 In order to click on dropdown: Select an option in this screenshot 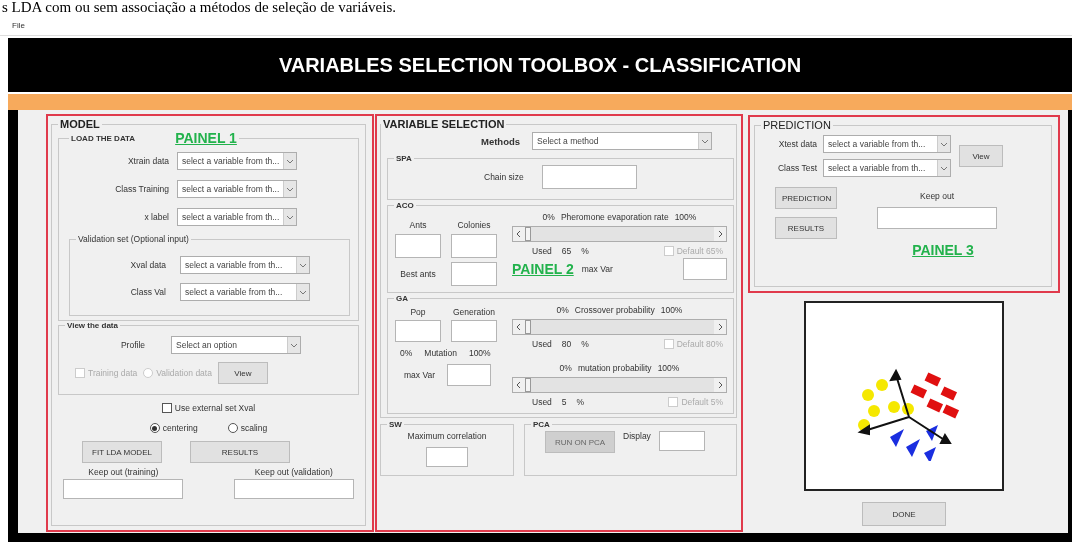, I will do `click(236, 345)`.